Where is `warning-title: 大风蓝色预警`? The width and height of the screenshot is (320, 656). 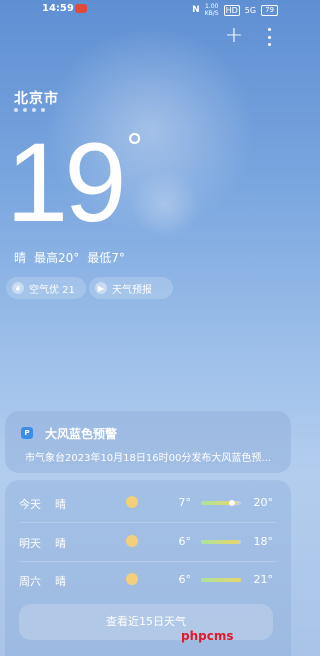
warning-title: 大风蓝色预警 is located at coordinates (81, 434).